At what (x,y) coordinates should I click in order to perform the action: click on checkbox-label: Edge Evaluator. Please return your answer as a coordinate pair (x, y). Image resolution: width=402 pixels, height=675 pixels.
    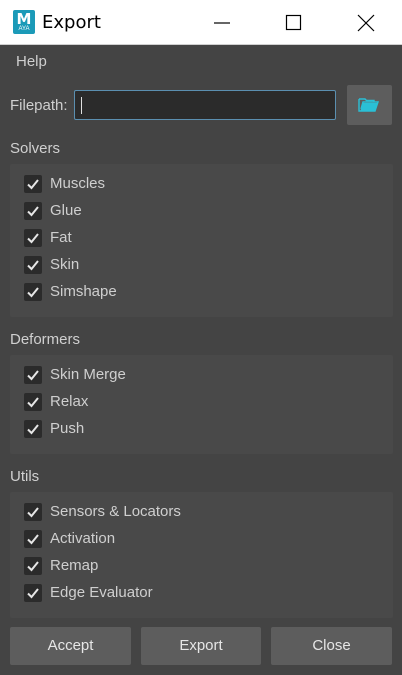
    Looking at the image, I should click on (101, 592).